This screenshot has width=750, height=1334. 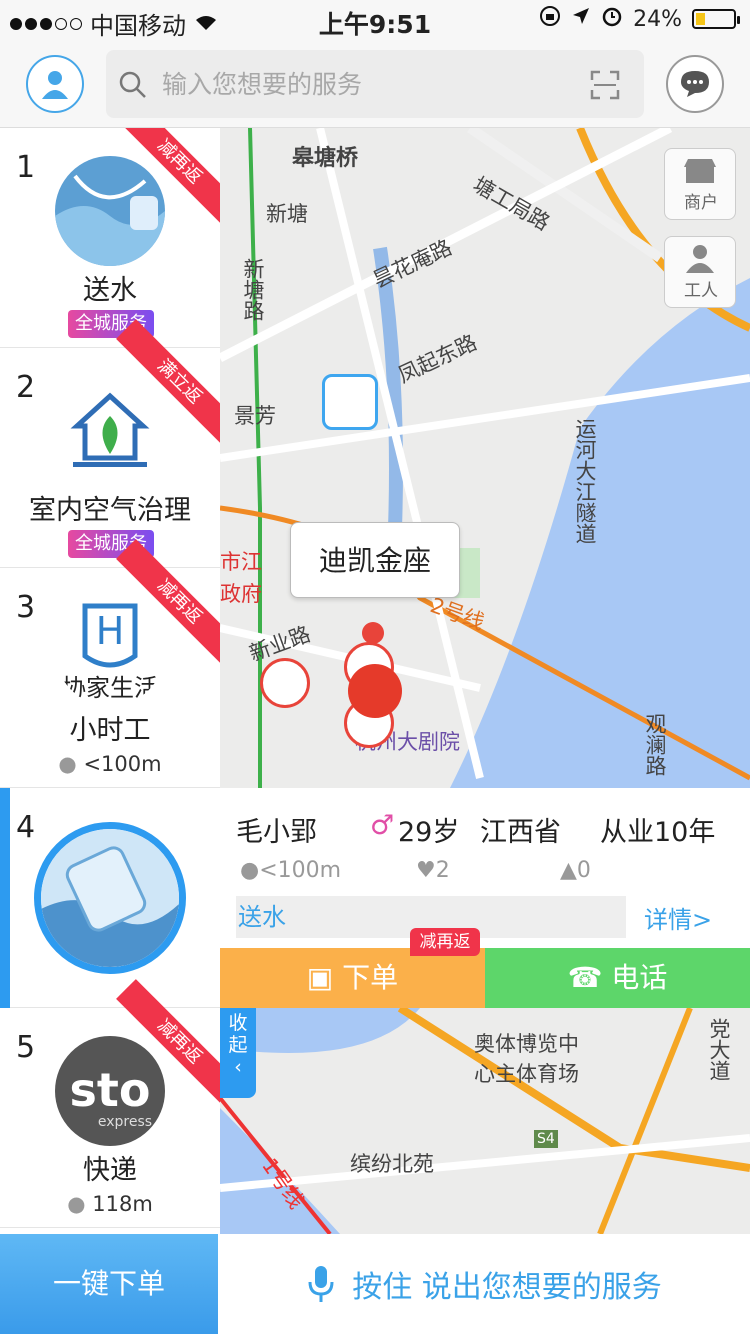 What do you see at coordinates (325, 158) in the screenshot?
I see `map-label: 皋塘桥` at bounding box center [325, 158].